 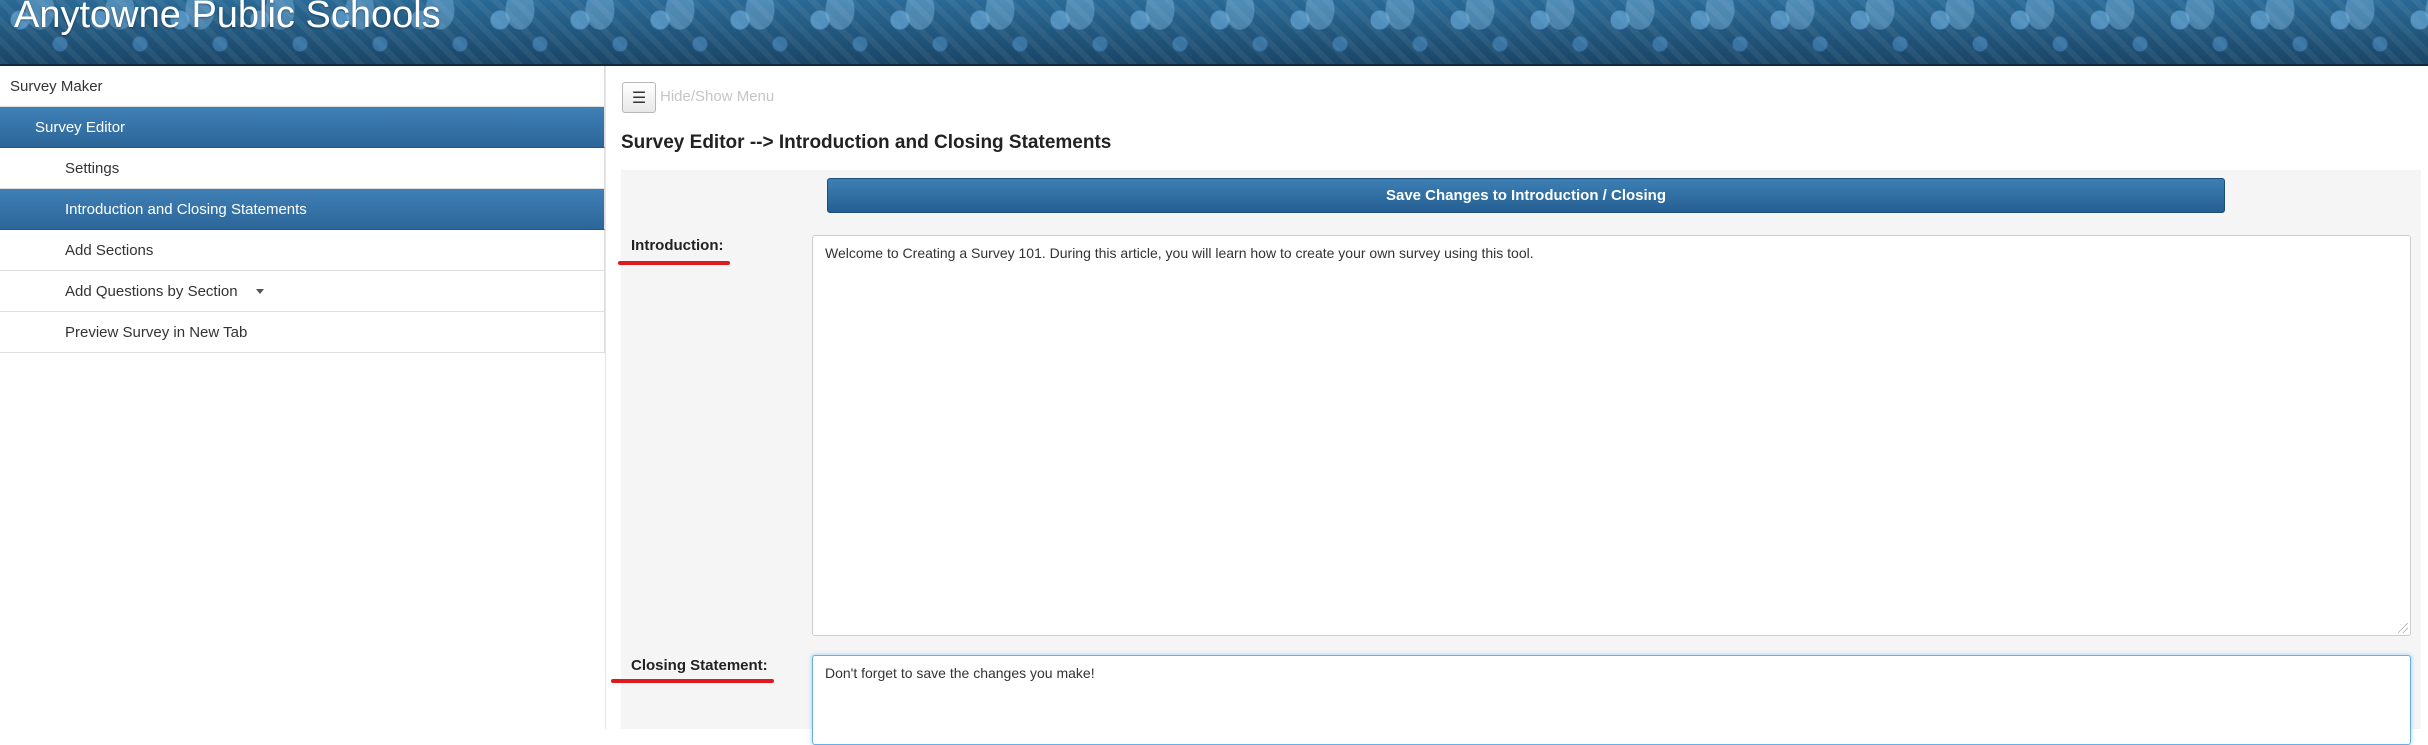 I want to click on annotation-underline-closing, so click(x=692, y=681).